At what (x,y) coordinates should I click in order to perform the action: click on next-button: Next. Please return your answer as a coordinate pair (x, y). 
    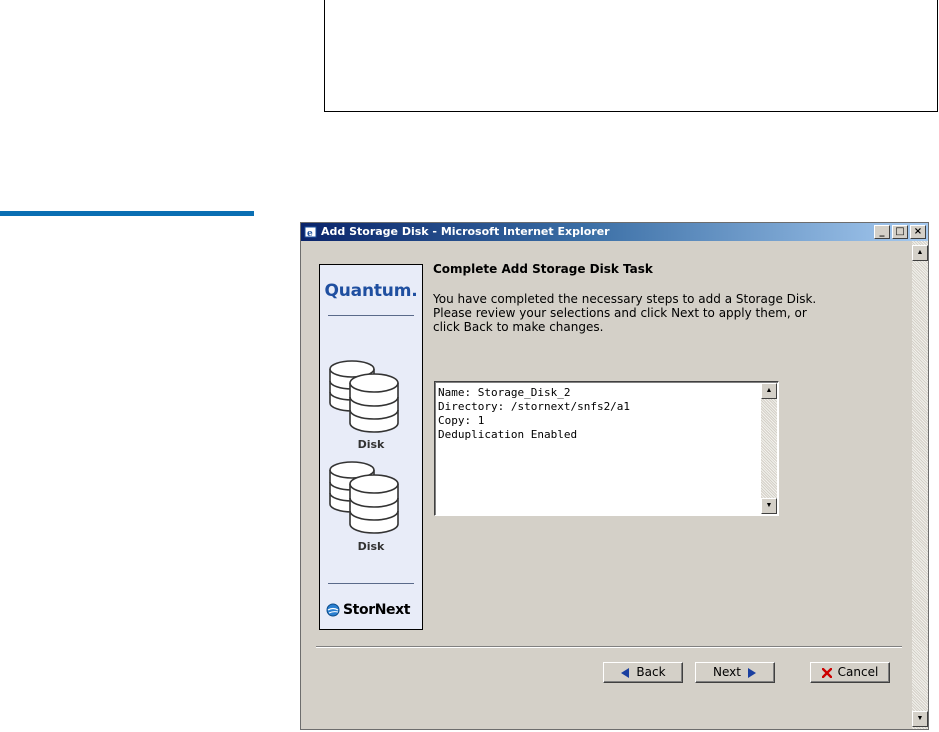
    Looking at the image, I should click on (735, 672).